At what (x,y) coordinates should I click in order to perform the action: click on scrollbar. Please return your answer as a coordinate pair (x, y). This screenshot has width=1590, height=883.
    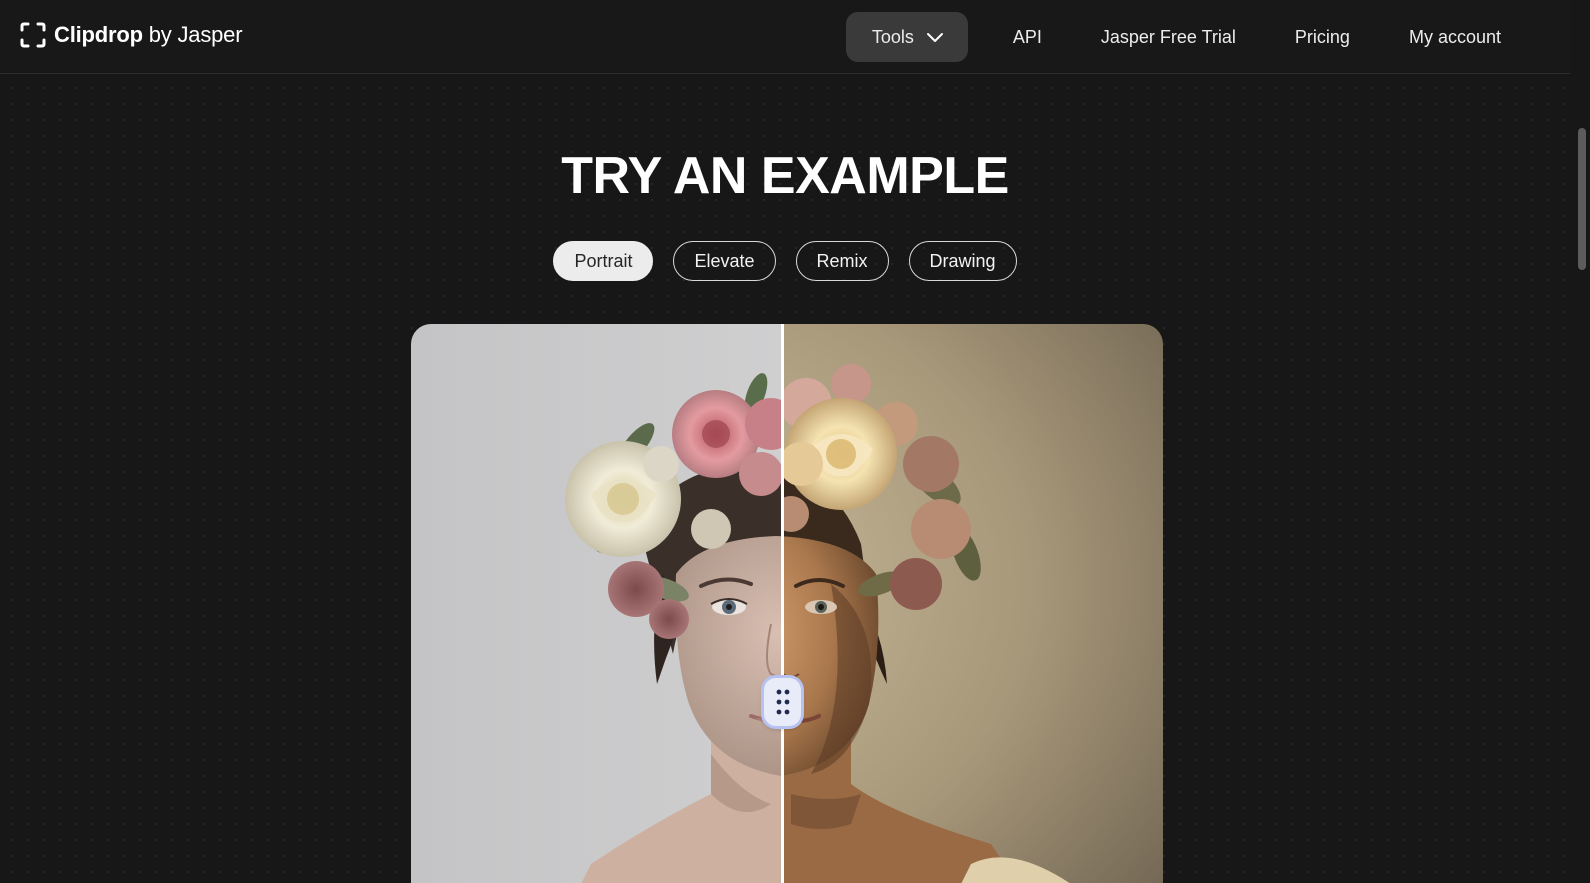
    Looking at the image, I should click on (1580, 441).